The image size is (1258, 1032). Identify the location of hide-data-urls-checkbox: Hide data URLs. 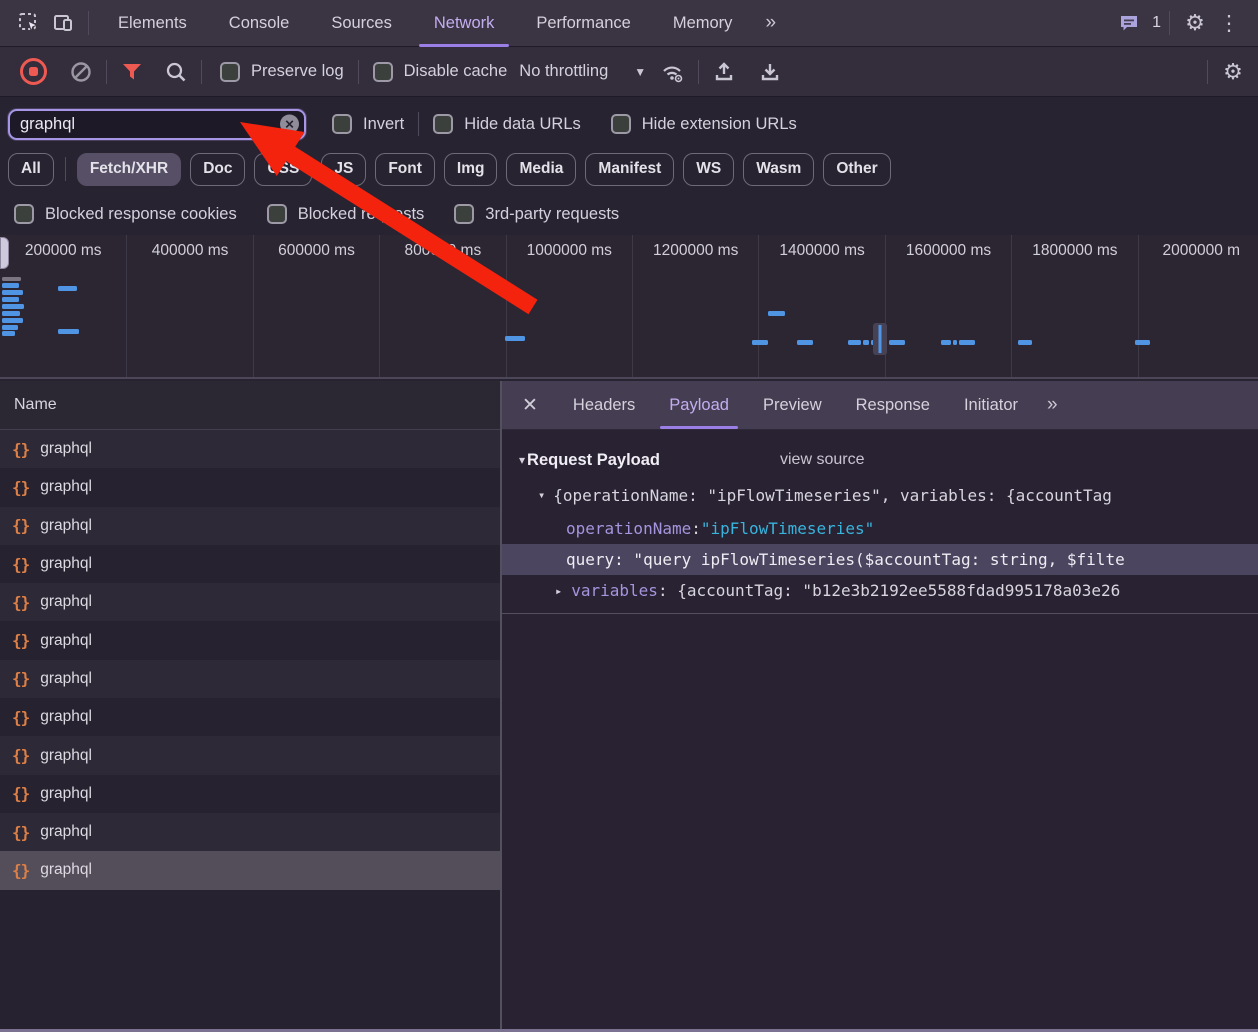
(507, 124).